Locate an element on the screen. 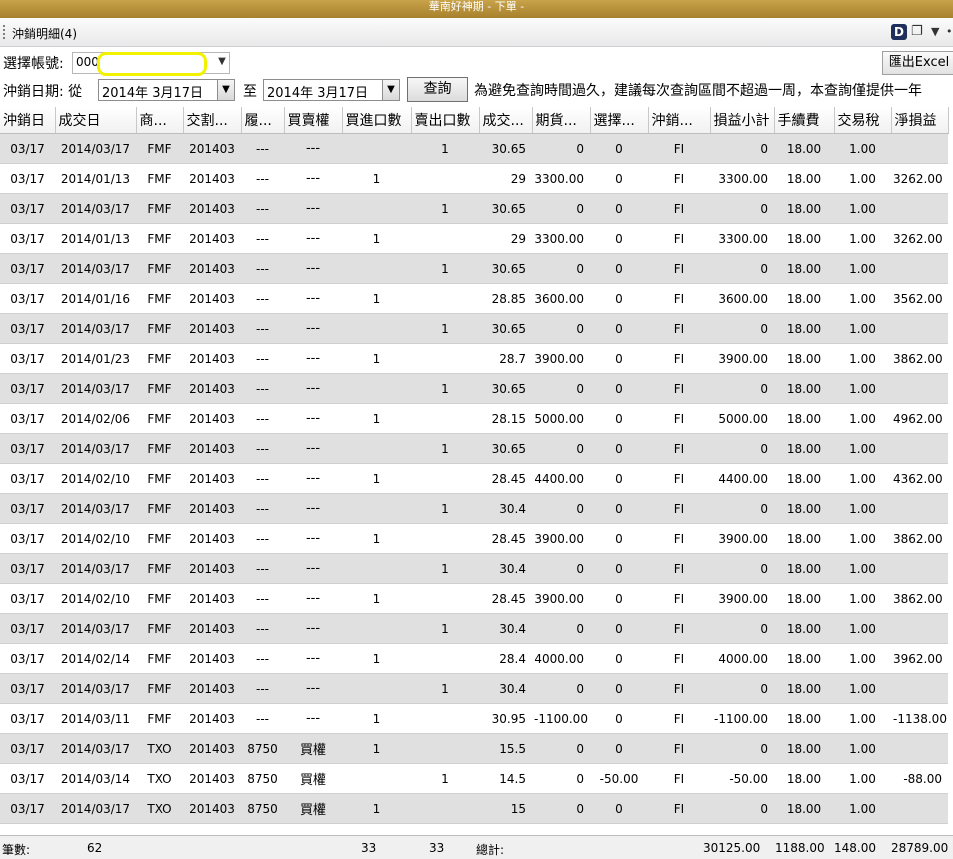 Image resolution: width=953 pixels, height=859 pixels. panel-tab-title: 沖銷明細(4) is located at coordinates (44, 33).